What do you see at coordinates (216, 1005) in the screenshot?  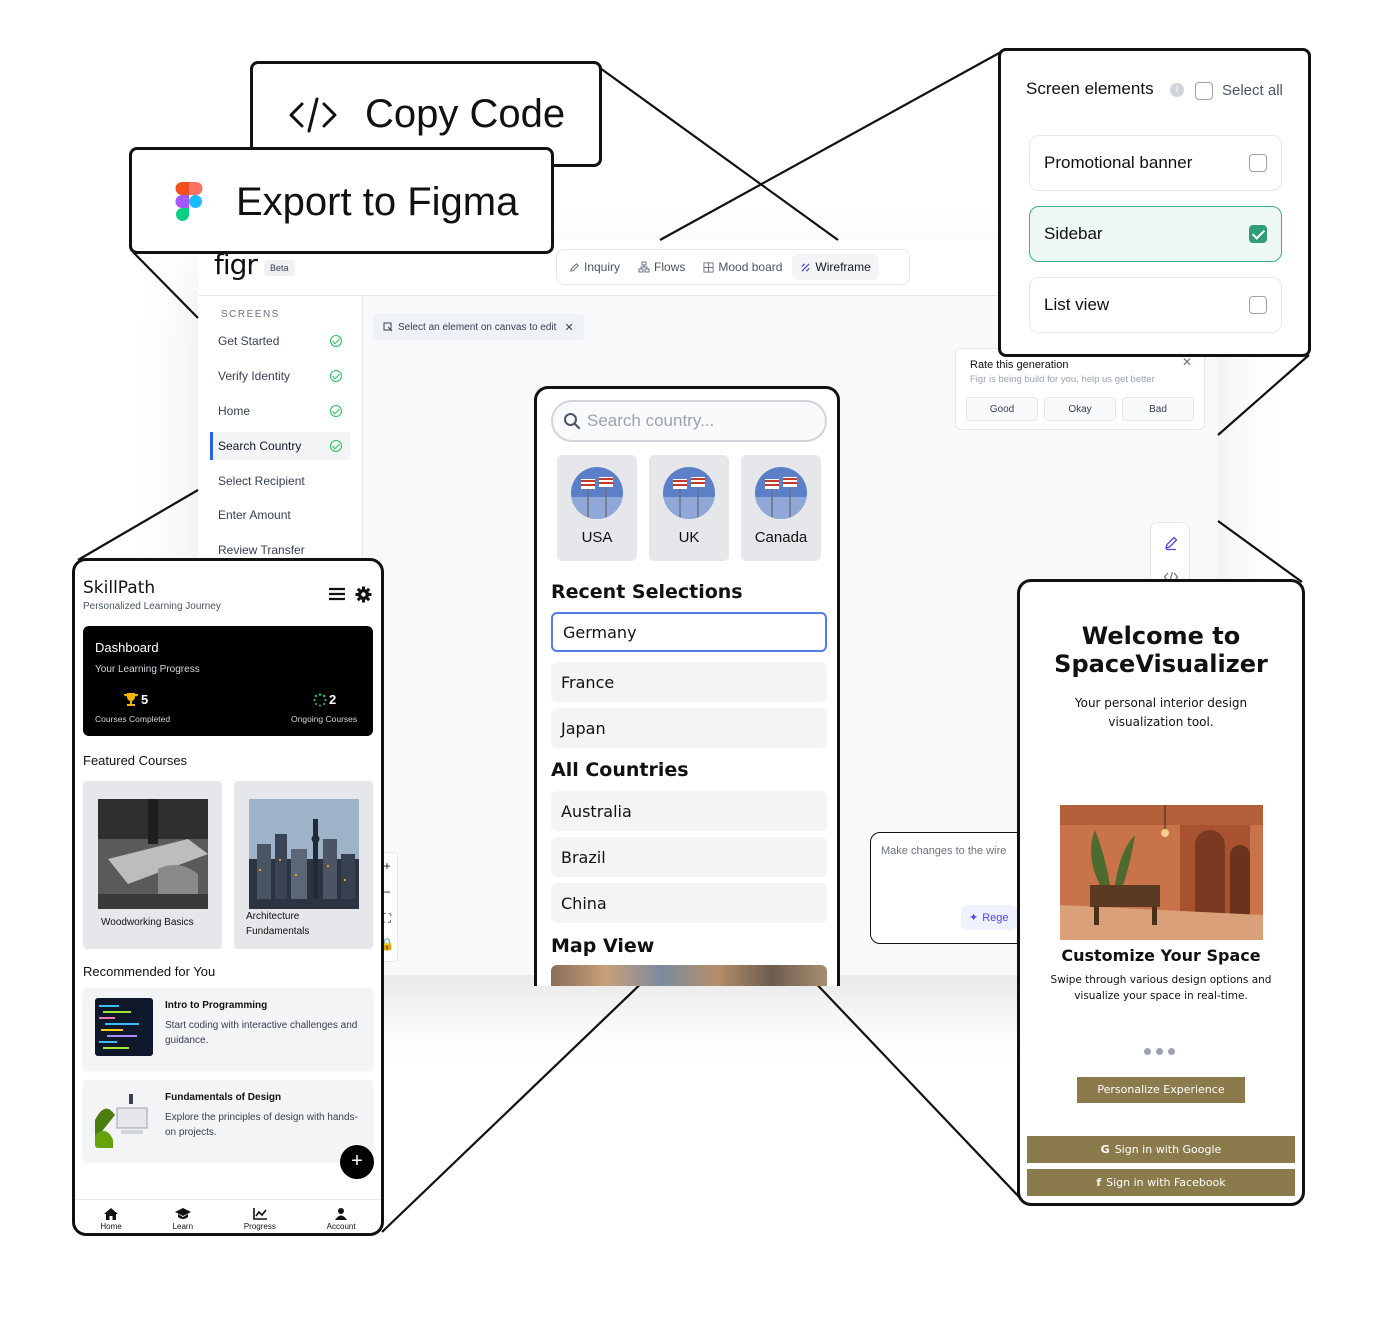 I see `recommended-title: Intro to Programming` at bounding box center [216, 1005].